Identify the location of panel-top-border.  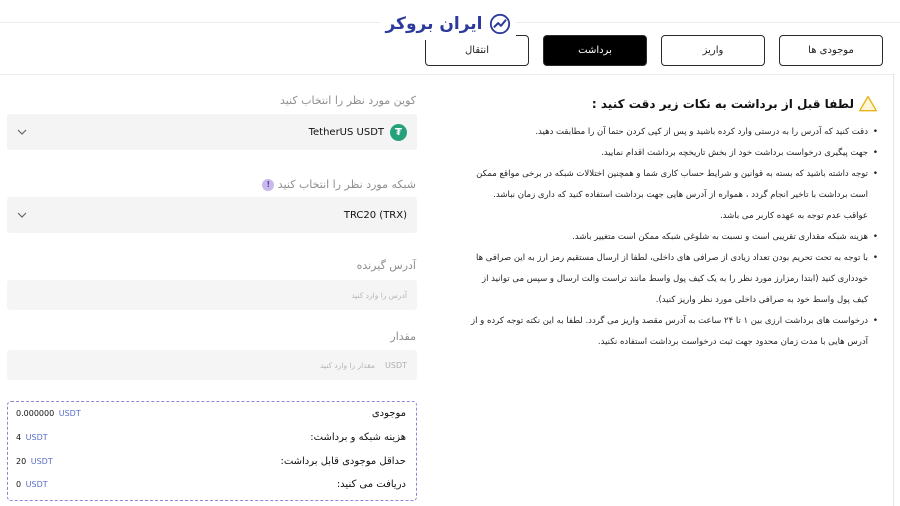
(447, 74).